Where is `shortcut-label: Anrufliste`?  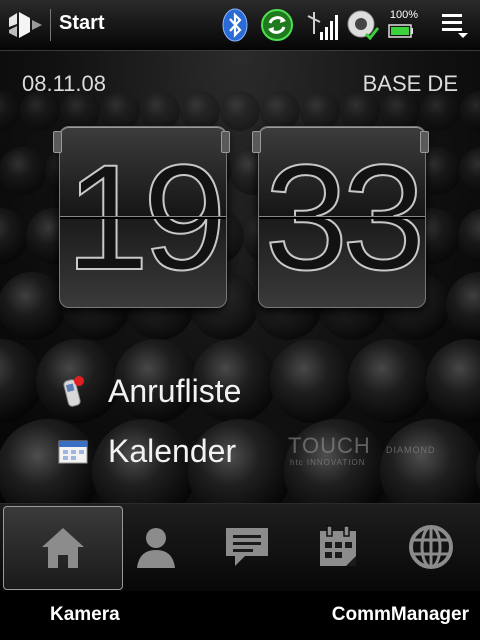
shortcut-label: Anrufliste is located at coordinates (175, 391).